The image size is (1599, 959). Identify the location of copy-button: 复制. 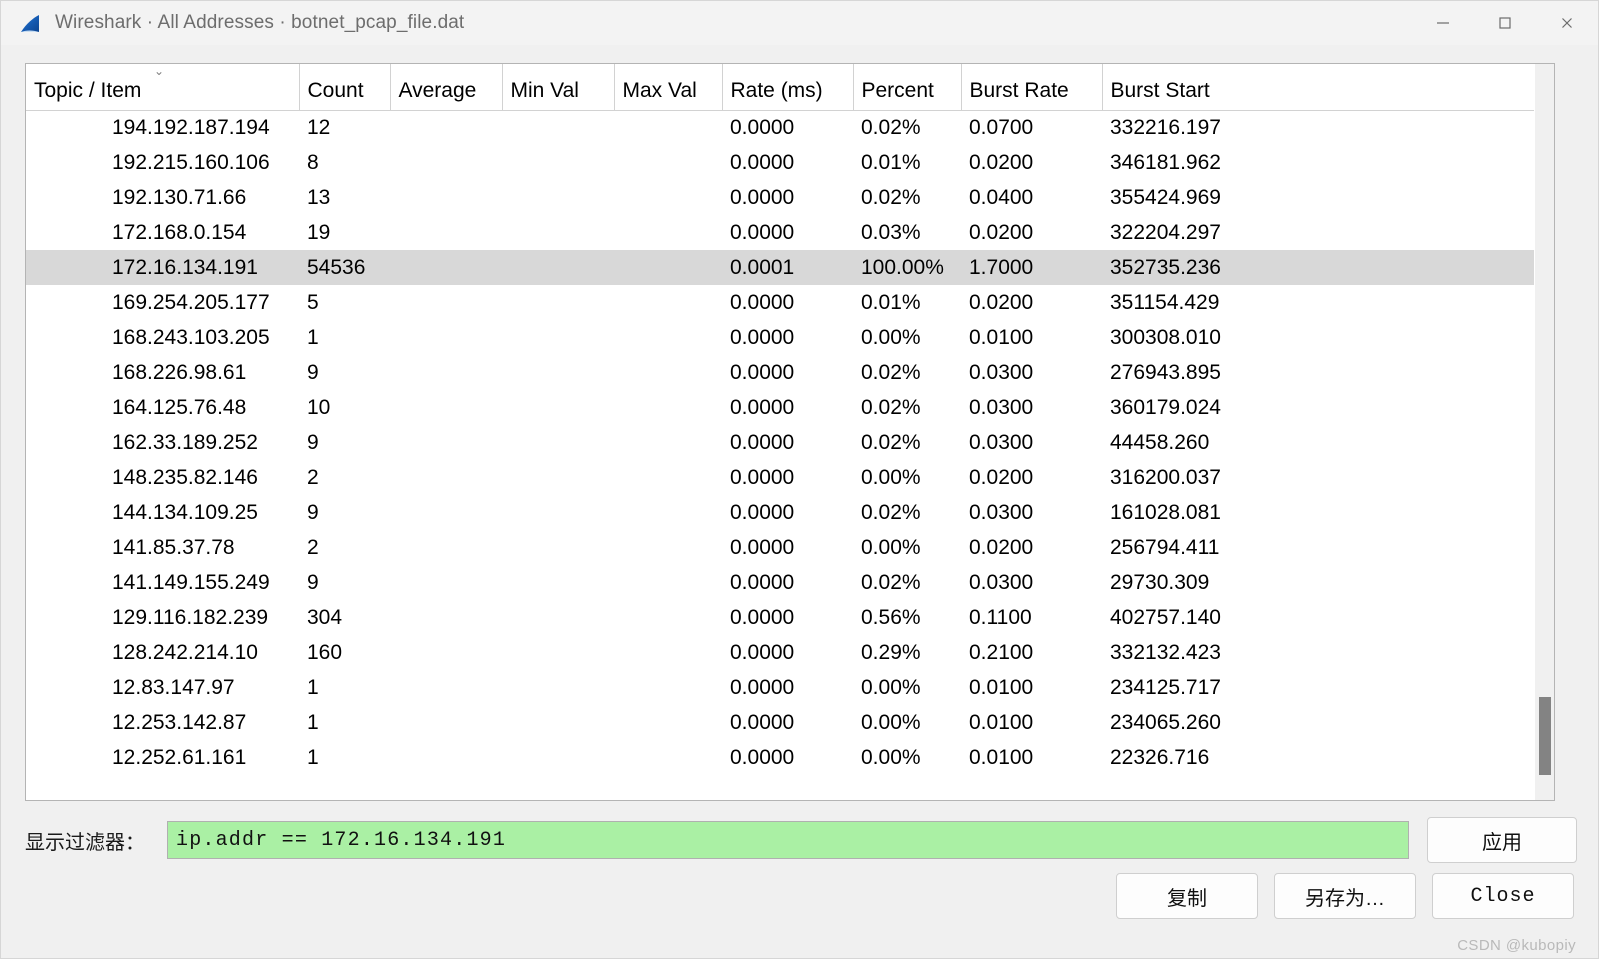
(1187, 896).